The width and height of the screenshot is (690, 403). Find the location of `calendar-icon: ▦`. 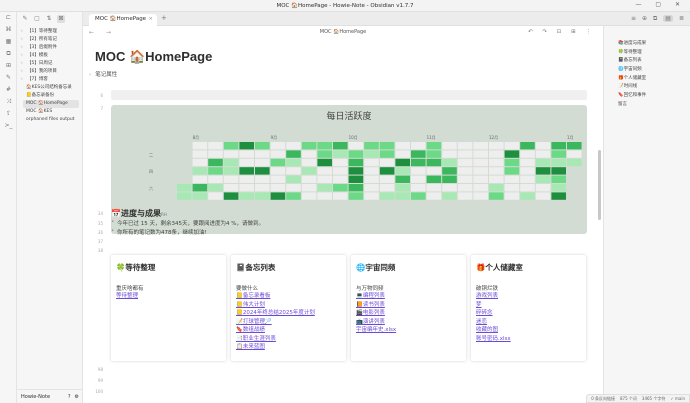

calendar-icon: ▦ is located at coordinates (8, 42).